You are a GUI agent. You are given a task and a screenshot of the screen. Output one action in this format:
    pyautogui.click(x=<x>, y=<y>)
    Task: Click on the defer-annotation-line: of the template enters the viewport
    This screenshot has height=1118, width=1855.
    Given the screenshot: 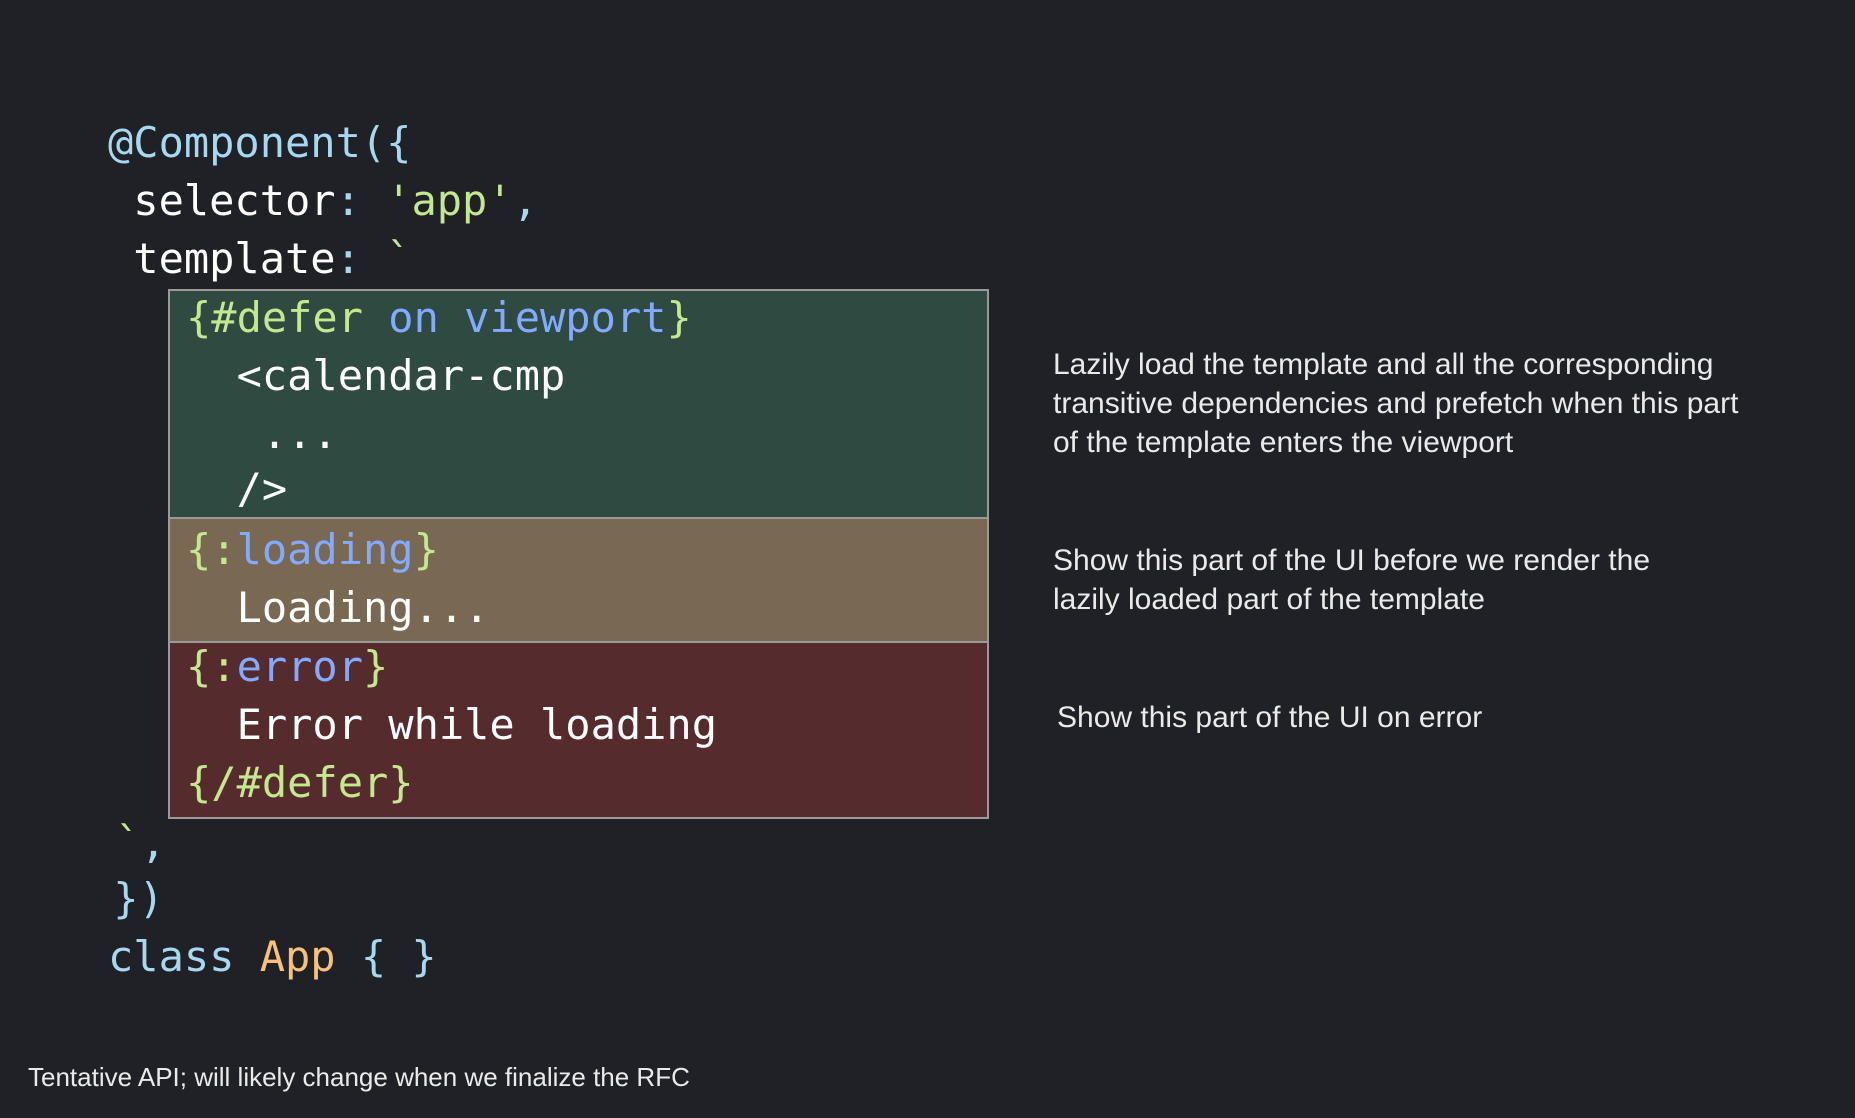 What is the action you would take?
    pyautogui.click(x=1283, y=442)
    